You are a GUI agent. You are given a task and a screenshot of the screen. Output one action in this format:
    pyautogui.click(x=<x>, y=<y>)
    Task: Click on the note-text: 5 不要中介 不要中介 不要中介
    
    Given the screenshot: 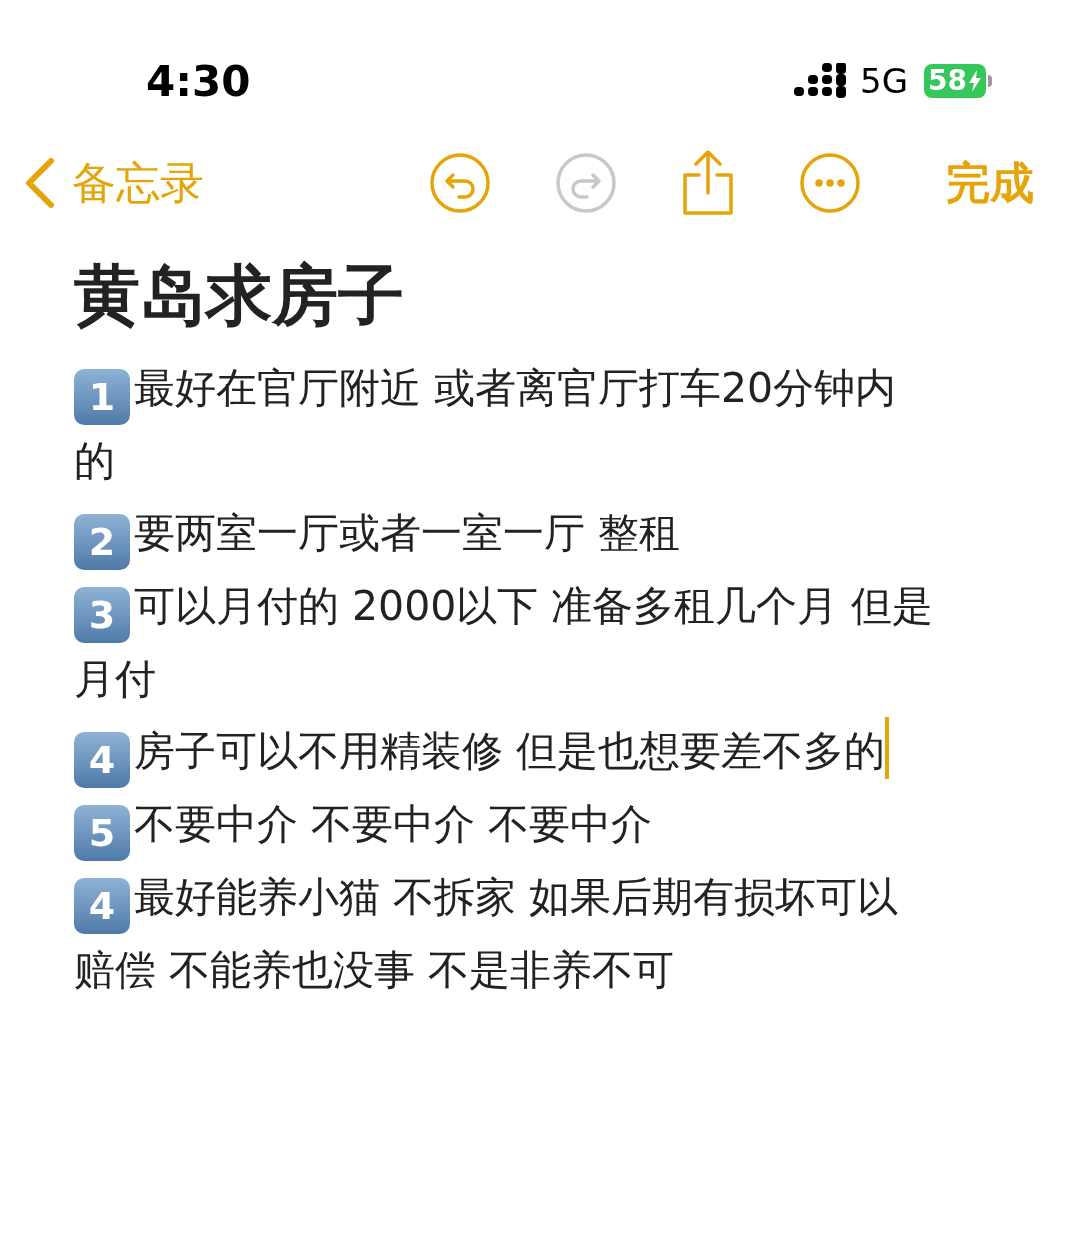 What is the action you would take?
    pyautogui.click(x=505, y=824)
    